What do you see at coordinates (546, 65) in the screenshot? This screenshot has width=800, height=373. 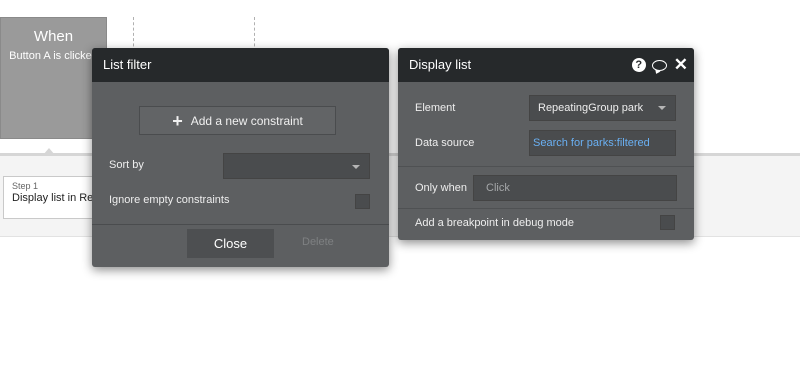 I see `display-list-header: Display list ? ✕` at bounding box center [546, 65].